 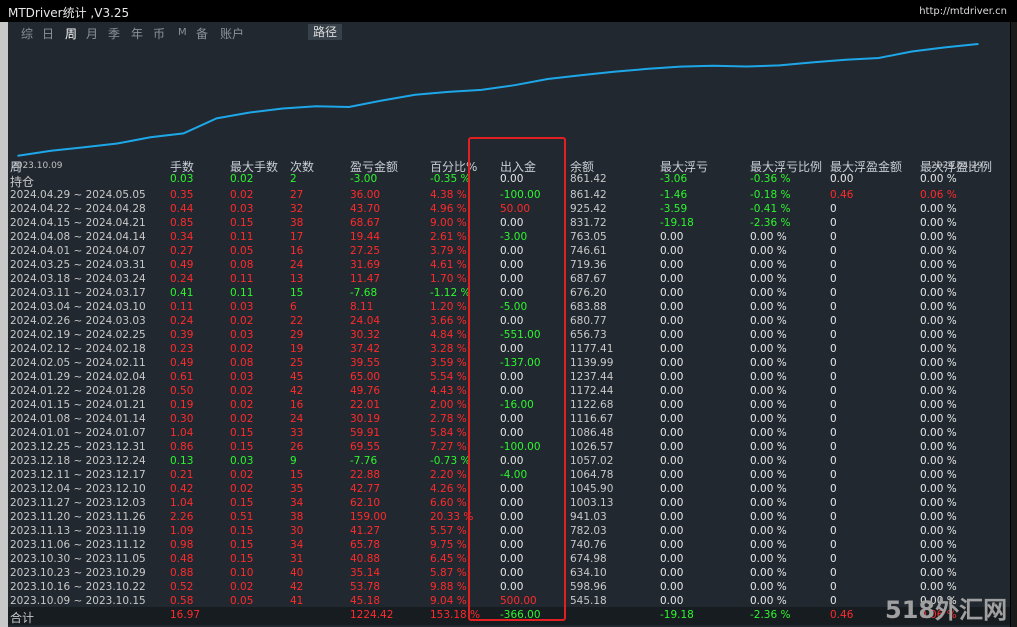 I want to click on table-cell: 6.60 %, so click(x=448, y=503).